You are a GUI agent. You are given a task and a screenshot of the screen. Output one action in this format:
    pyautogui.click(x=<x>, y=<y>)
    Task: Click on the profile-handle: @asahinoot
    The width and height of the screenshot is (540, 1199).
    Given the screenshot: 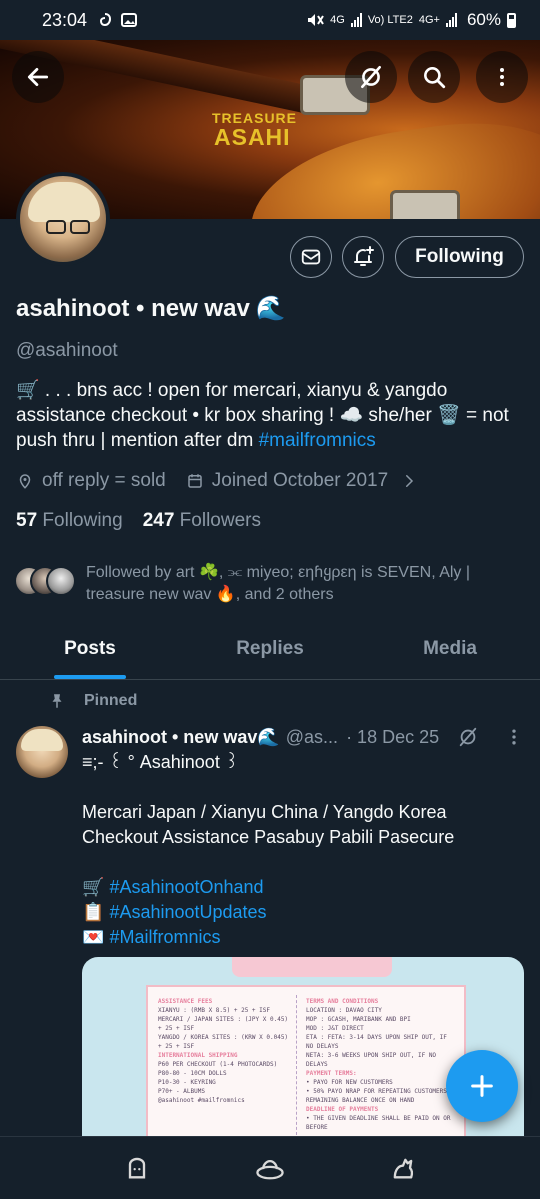 What is the action you would take?
    pyautogui.click(x=67, y=350)
    